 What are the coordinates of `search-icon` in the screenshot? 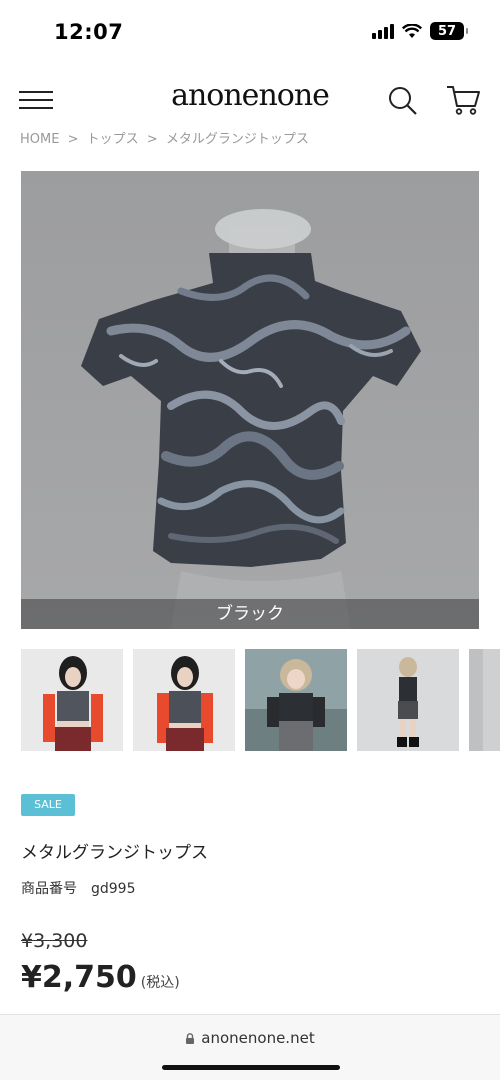 It's located at (403, 101).